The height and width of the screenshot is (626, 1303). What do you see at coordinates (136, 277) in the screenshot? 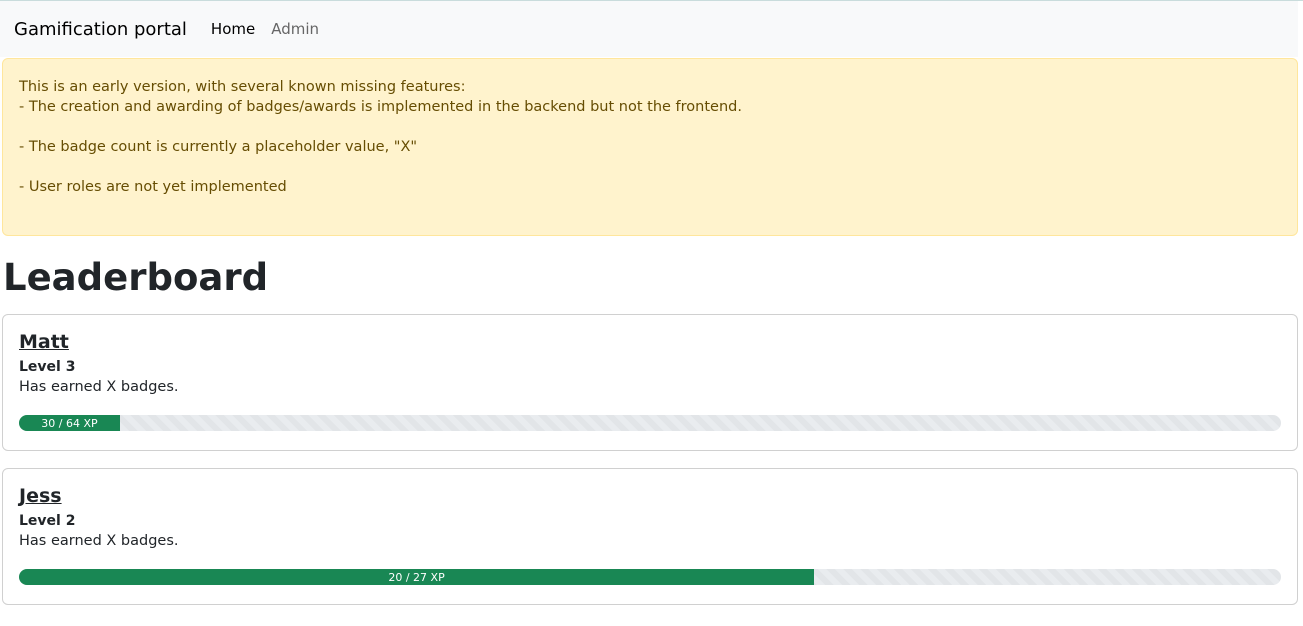
I see `page-title: Leaderboard` at bounding box center [136, 277].